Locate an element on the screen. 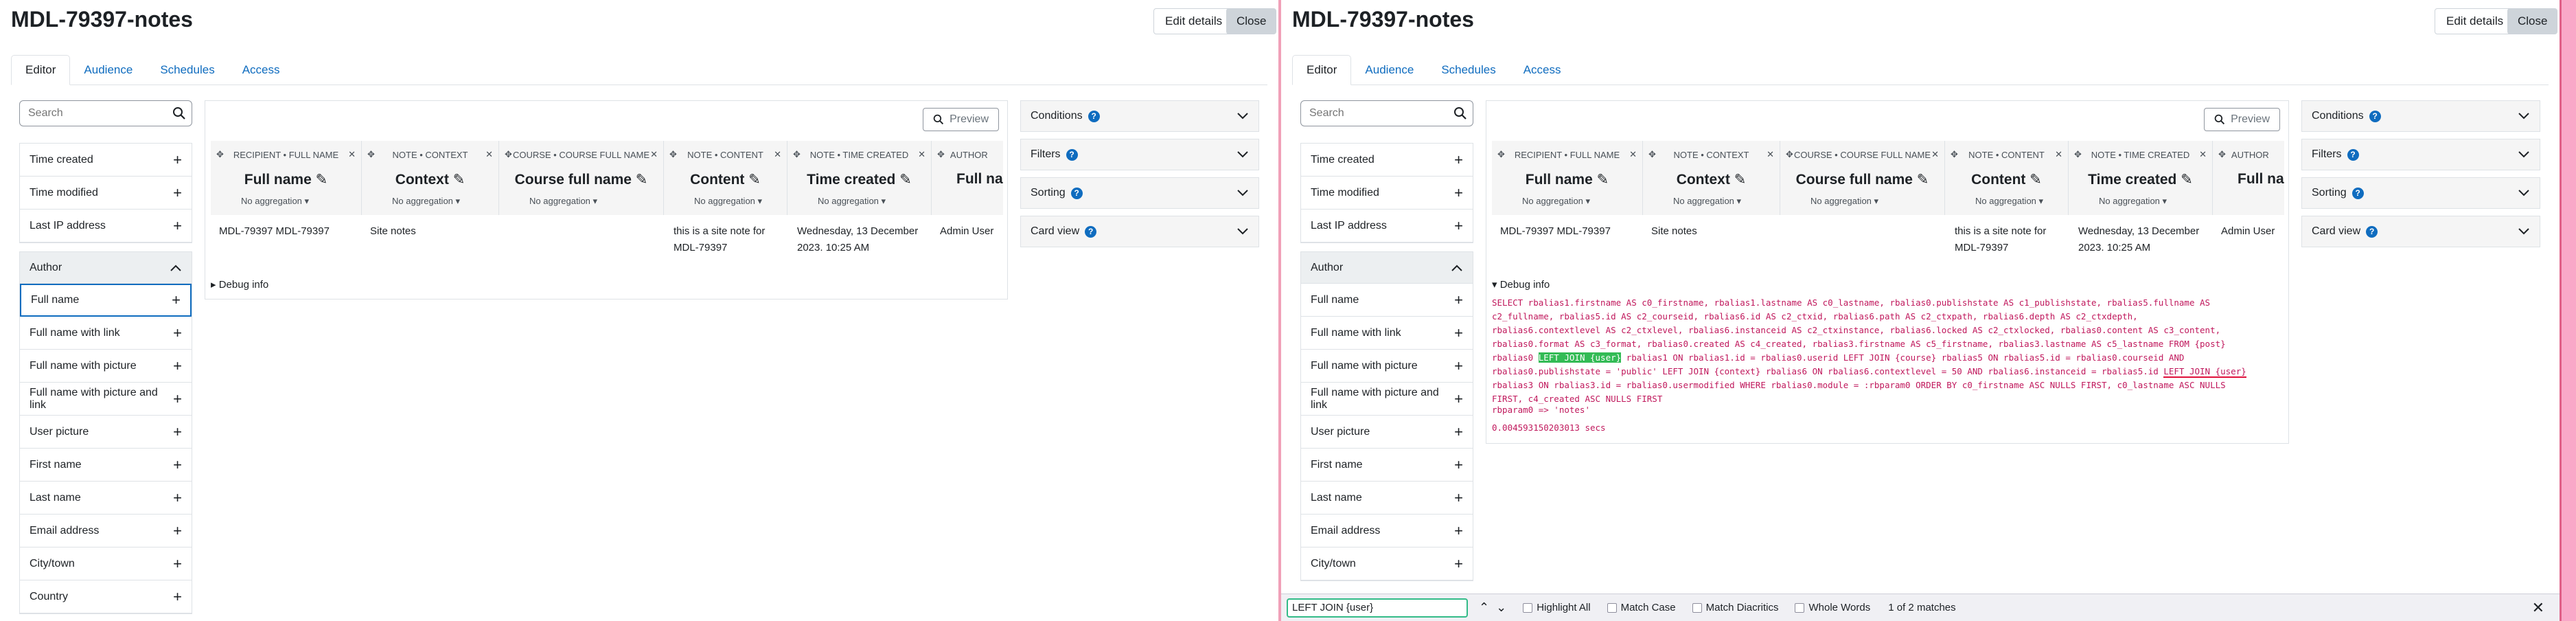  field-full-name: Full name + is located at coordinates (106, 300).